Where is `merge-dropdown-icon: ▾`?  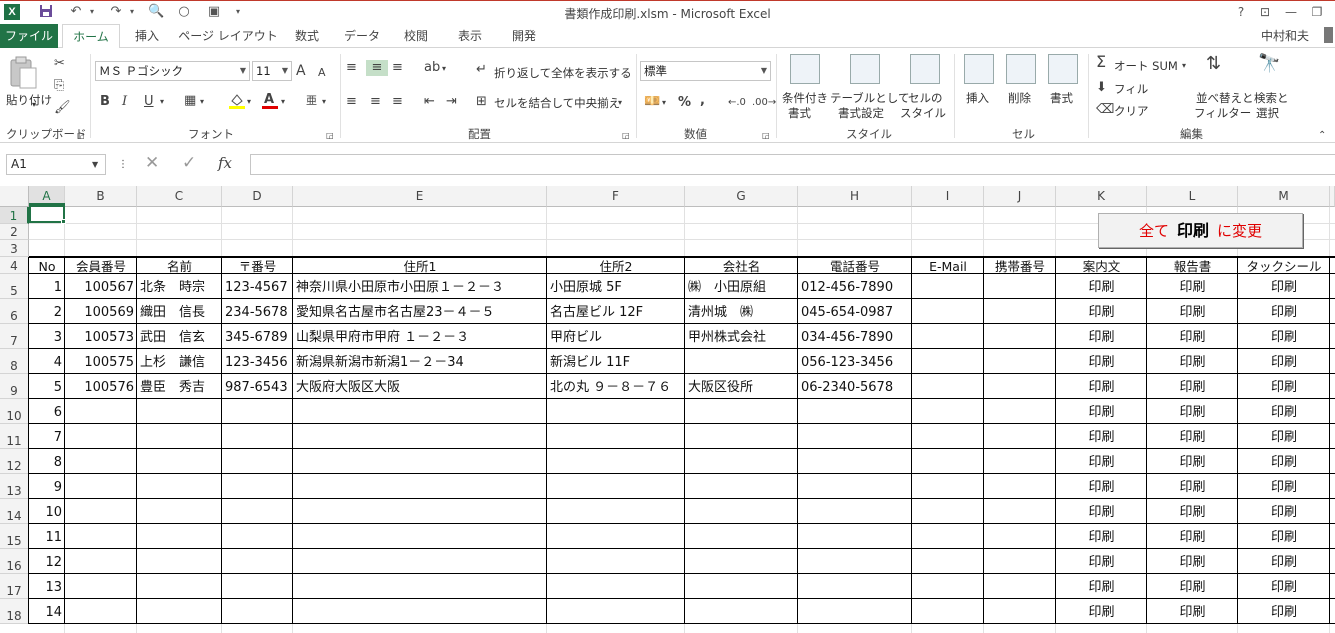 merge-dropdown-icon: ▾ is located at coordinates (620, 103).